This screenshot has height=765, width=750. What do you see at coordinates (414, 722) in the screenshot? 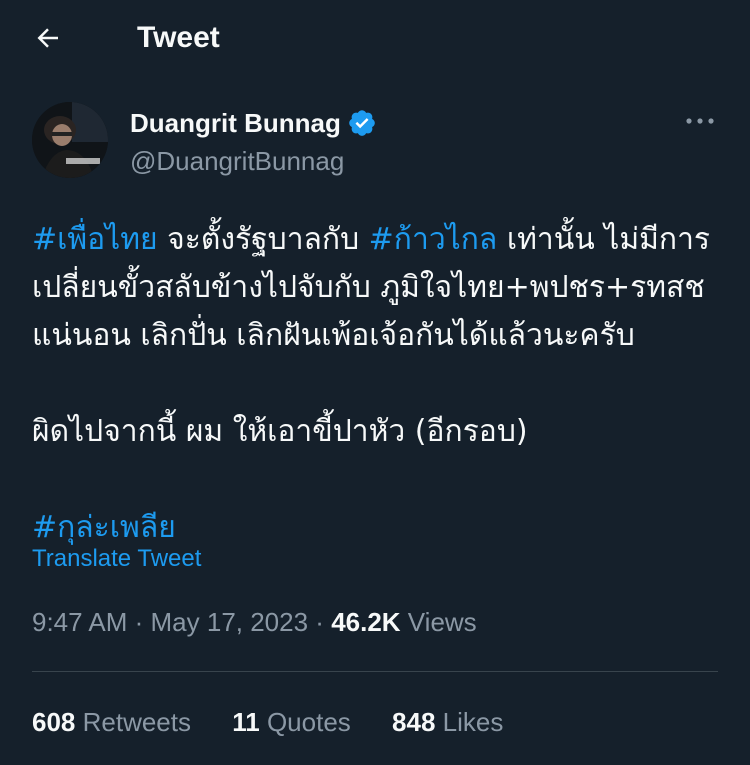
I see `likes-count: 848` at bounding box center [414, 722].